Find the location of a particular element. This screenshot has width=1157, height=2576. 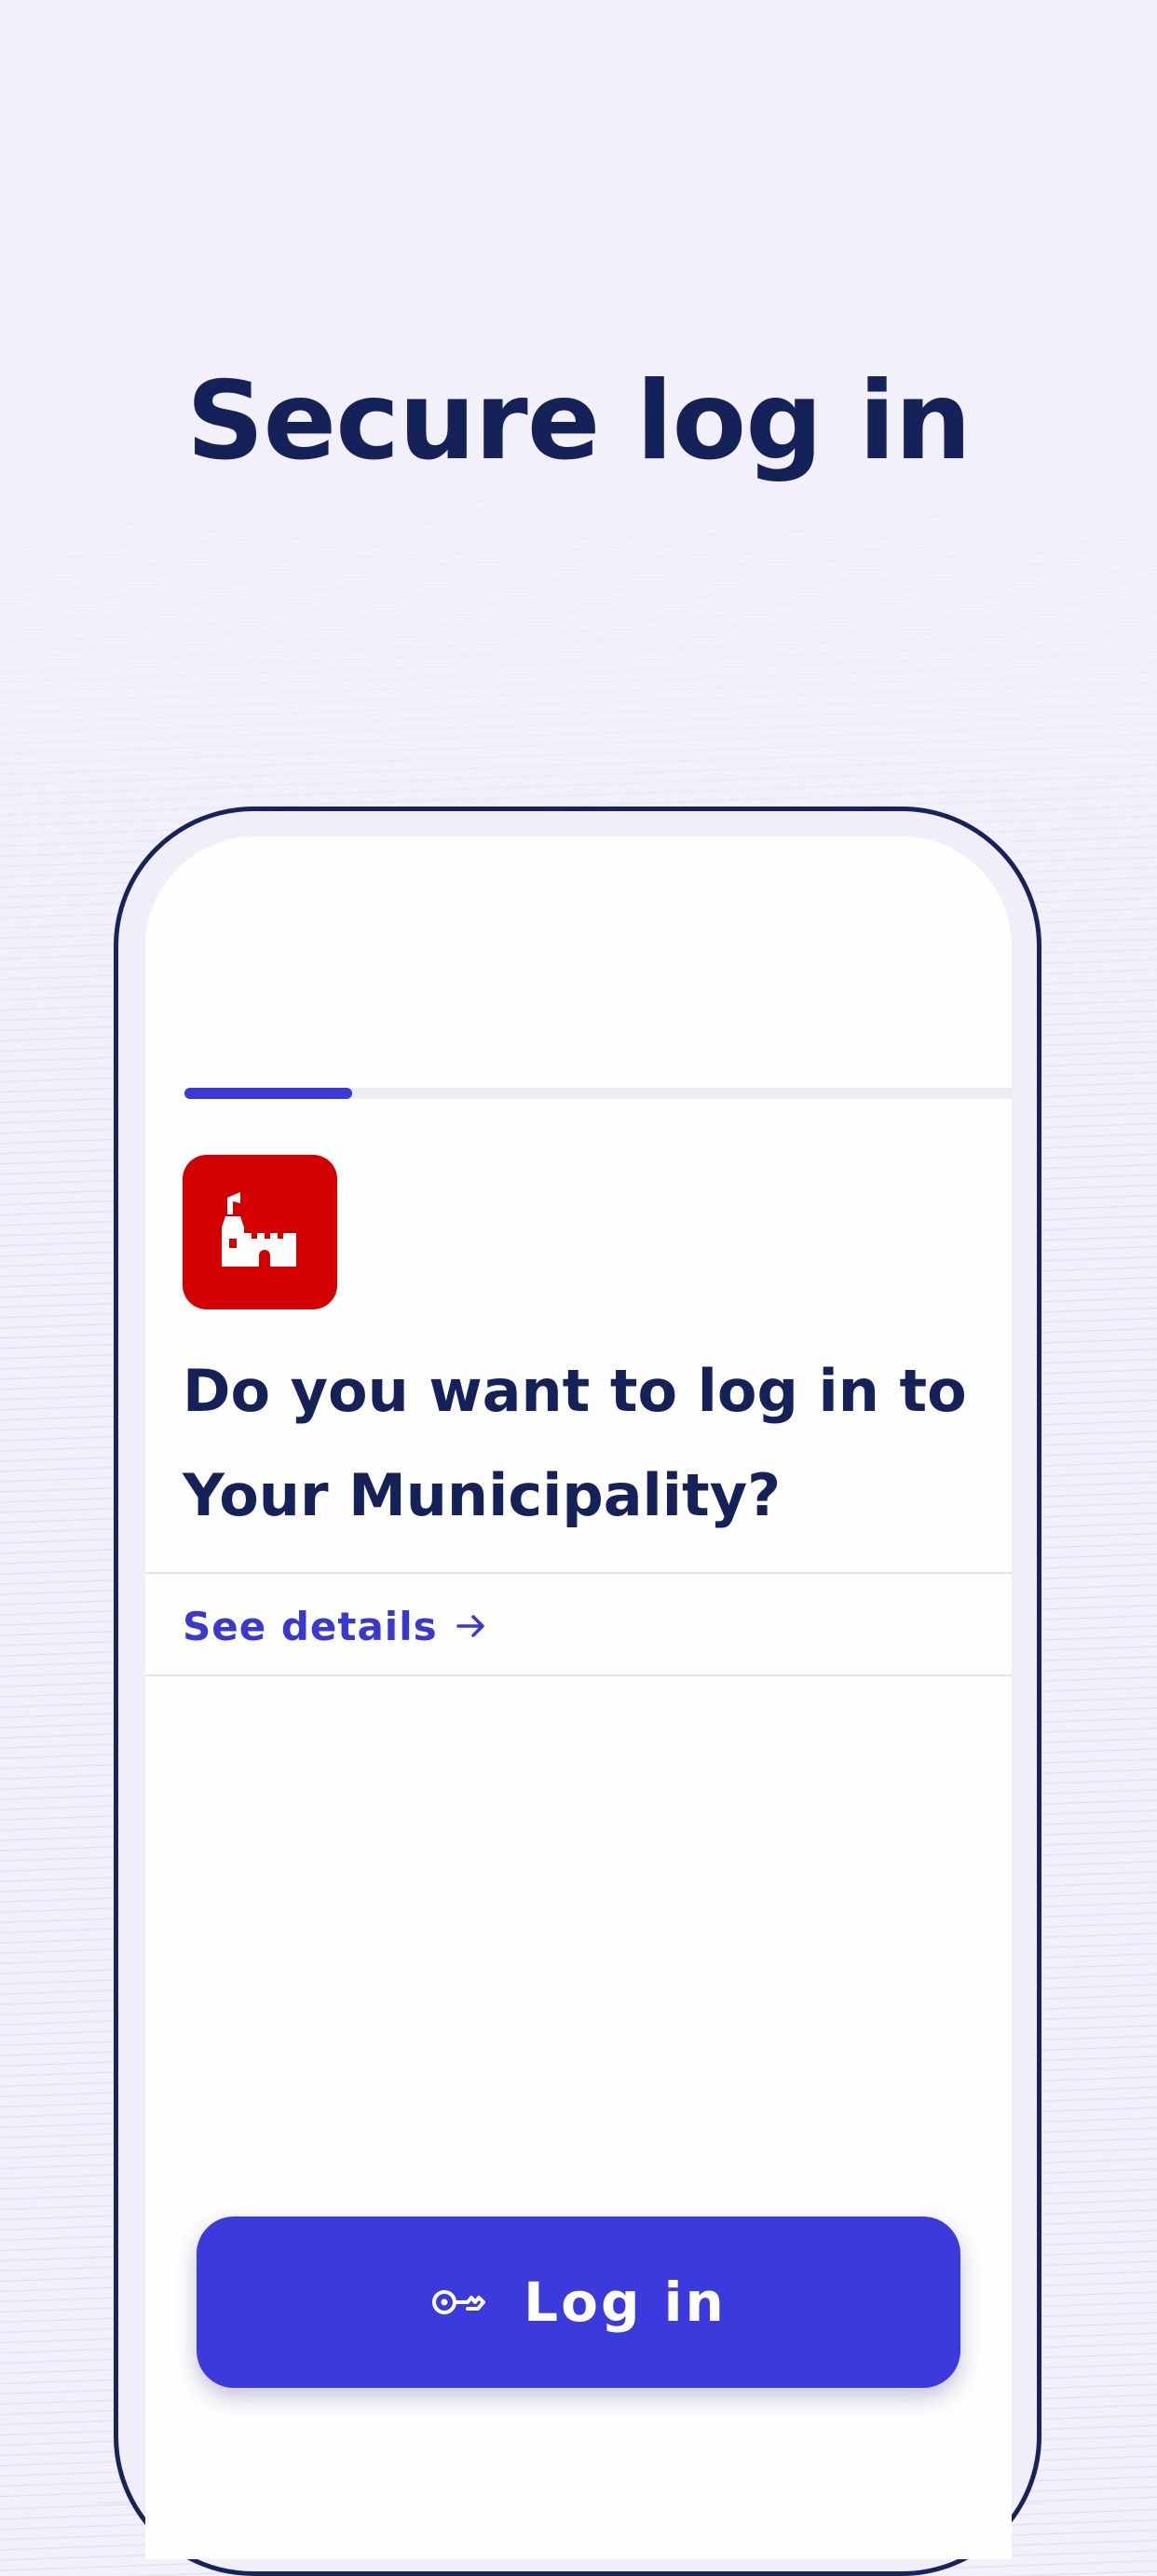

progress-bar-fill is located at coordinates (268, 1093).